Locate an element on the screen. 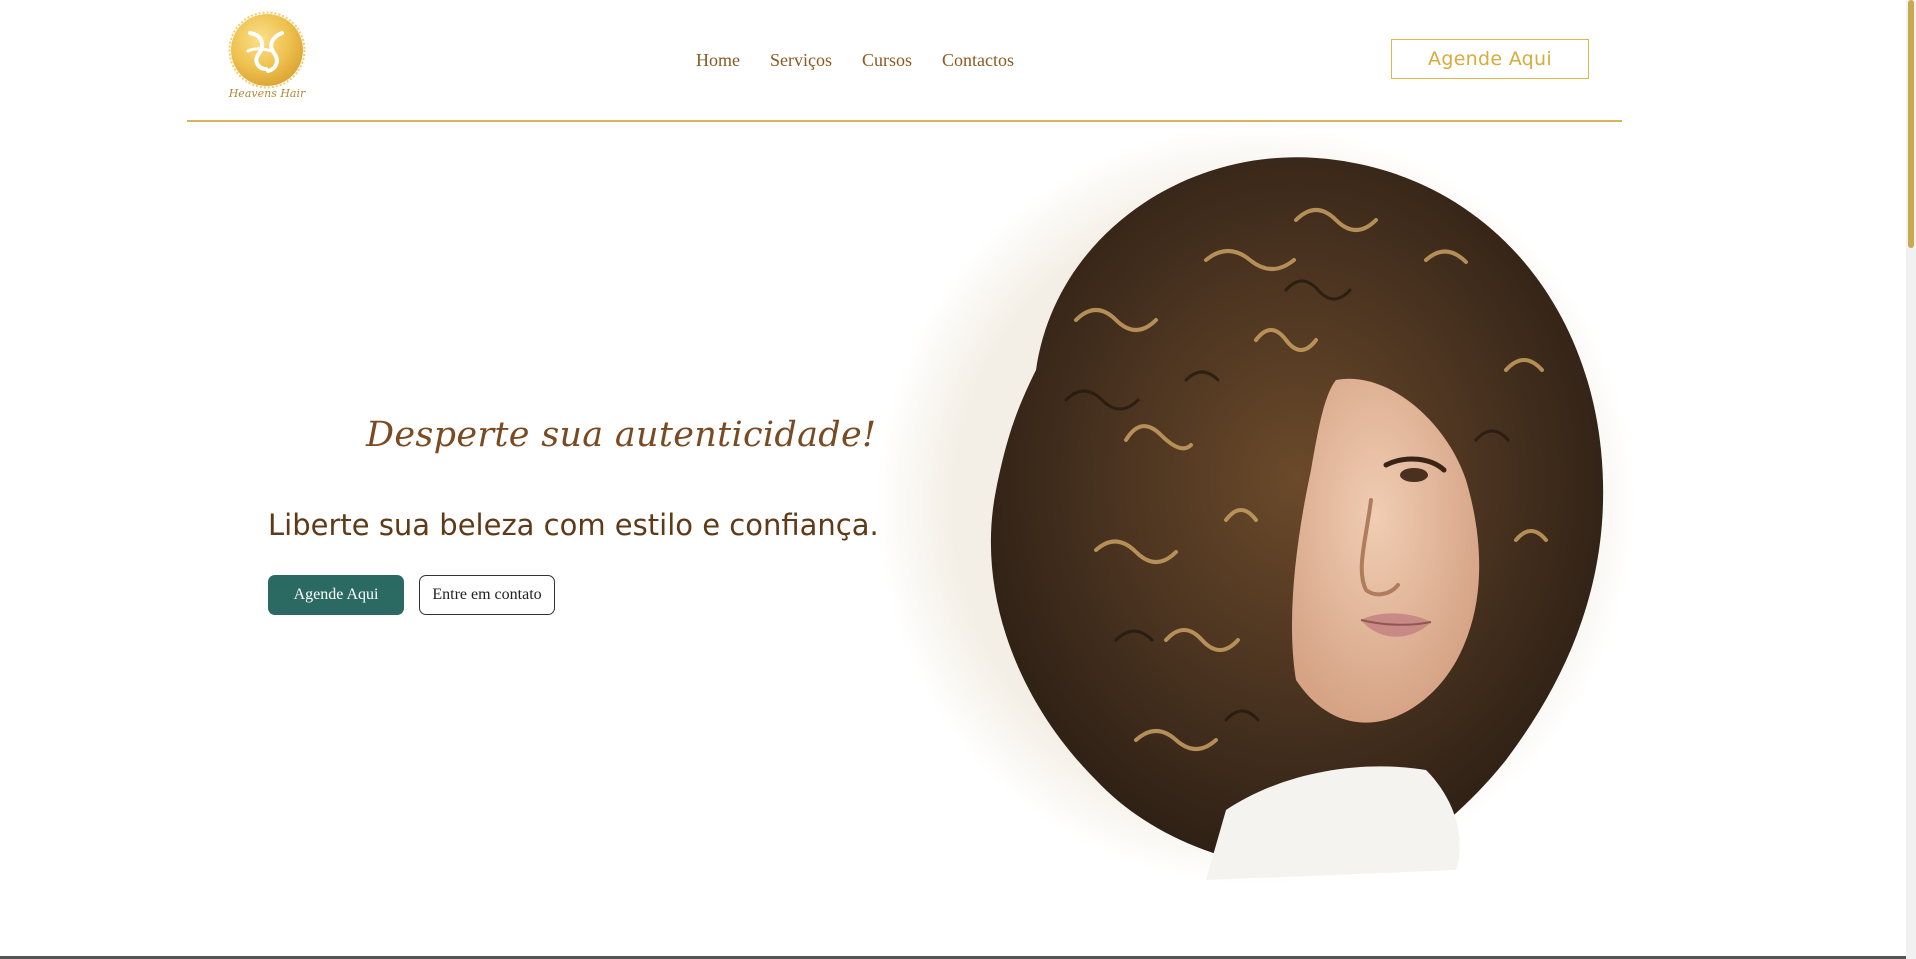 The image size is (1916, 959). hero-tagline: Desperte sua autenticidade! is located at coordinates (621, 435).